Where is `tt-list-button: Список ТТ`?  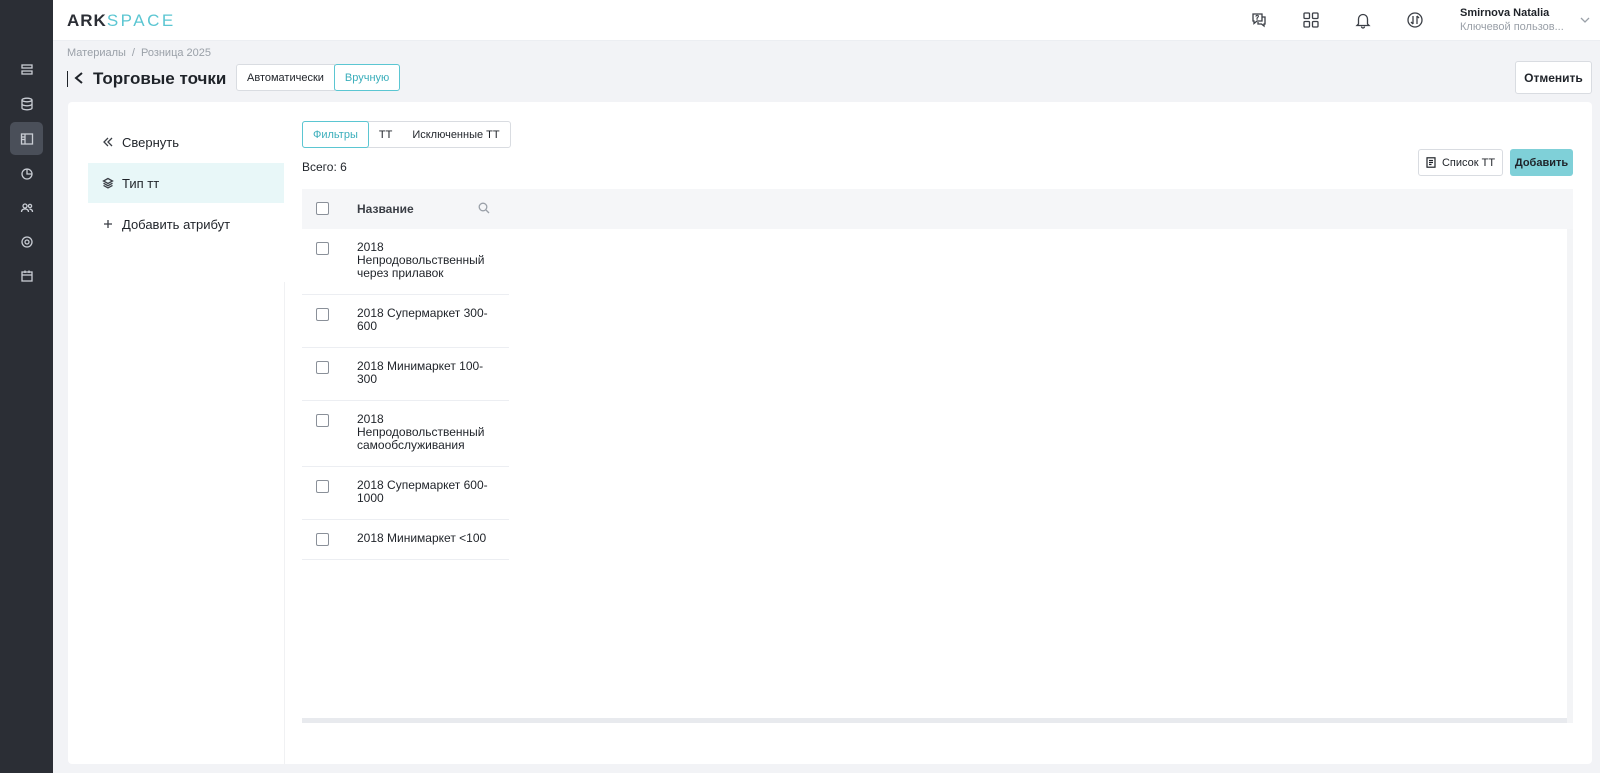
tt-list-button: Список ТТ is located at coordinates (1460, 162).